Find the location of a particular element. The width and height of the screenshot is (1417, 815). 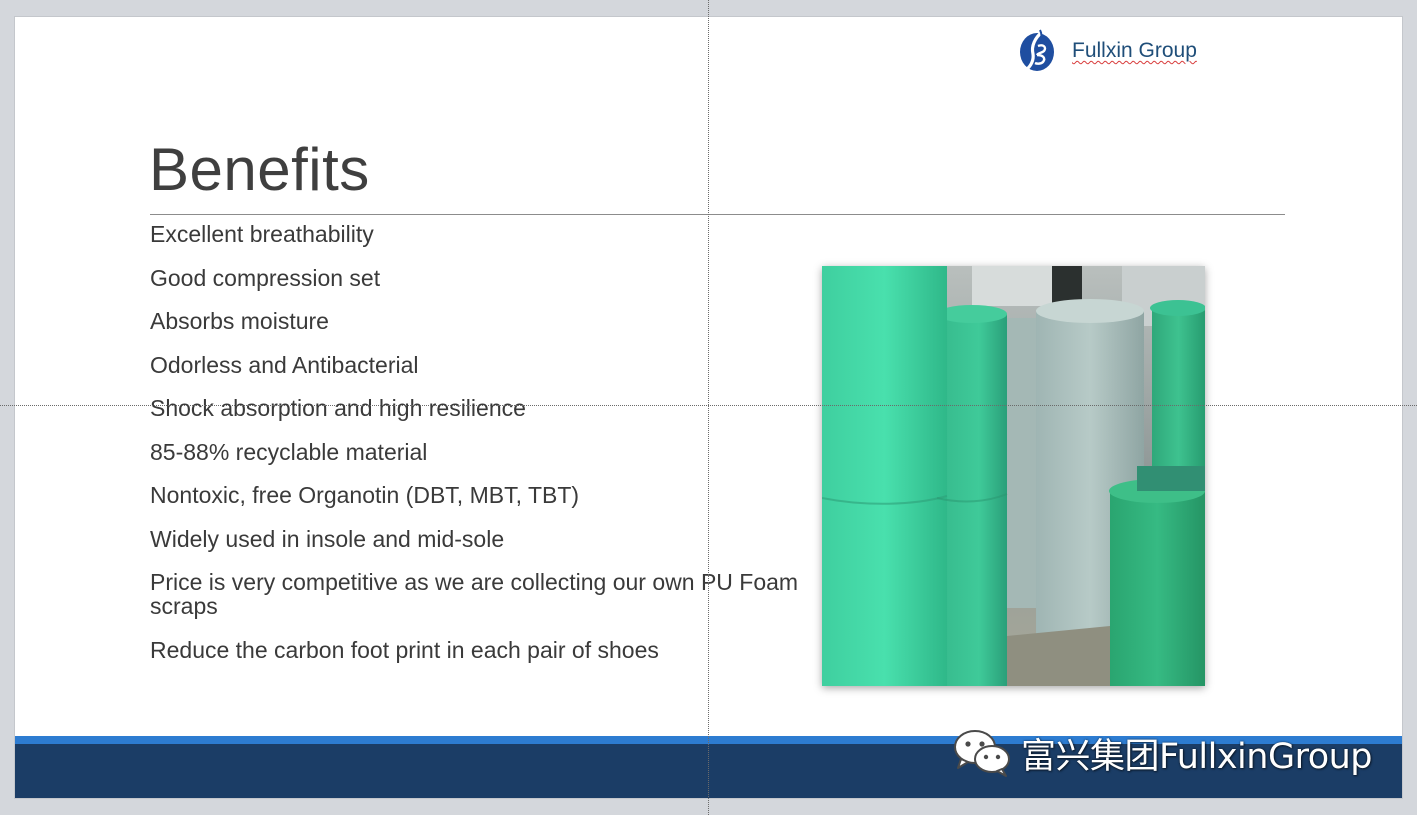

horizontal-guide-line is located at coordinates (708, 405).